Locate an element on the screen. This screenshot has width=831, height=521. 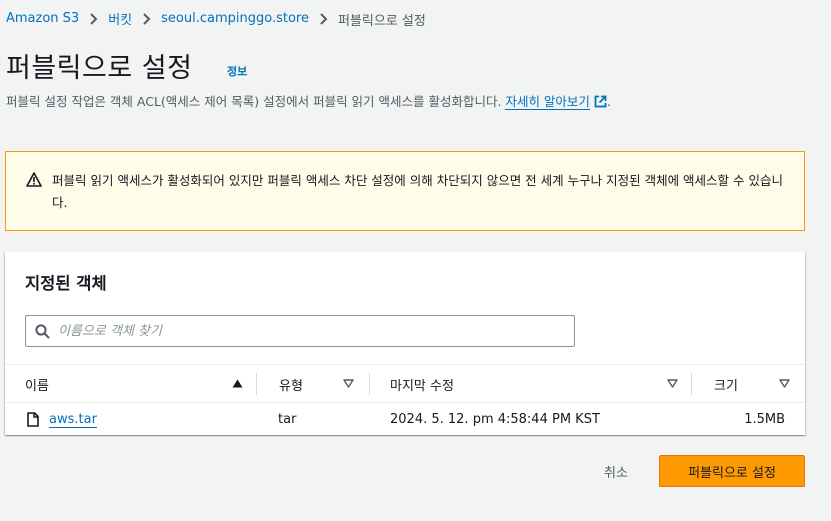
breadcrumb-bucket-name: seoul.campinggo.store is located at coordinates (235, 19).